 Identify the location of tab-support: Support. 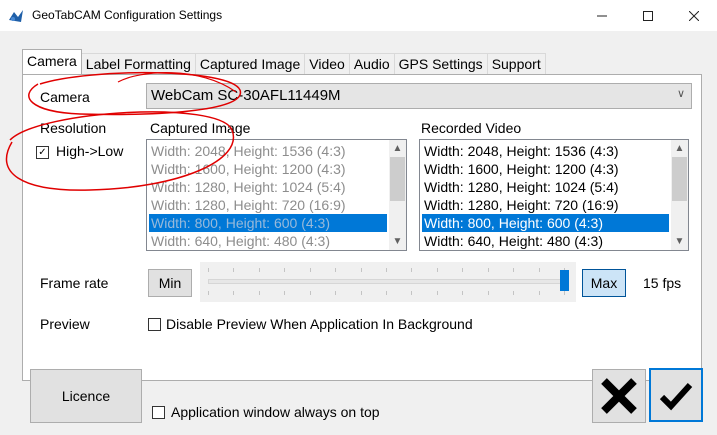
(516, 63).